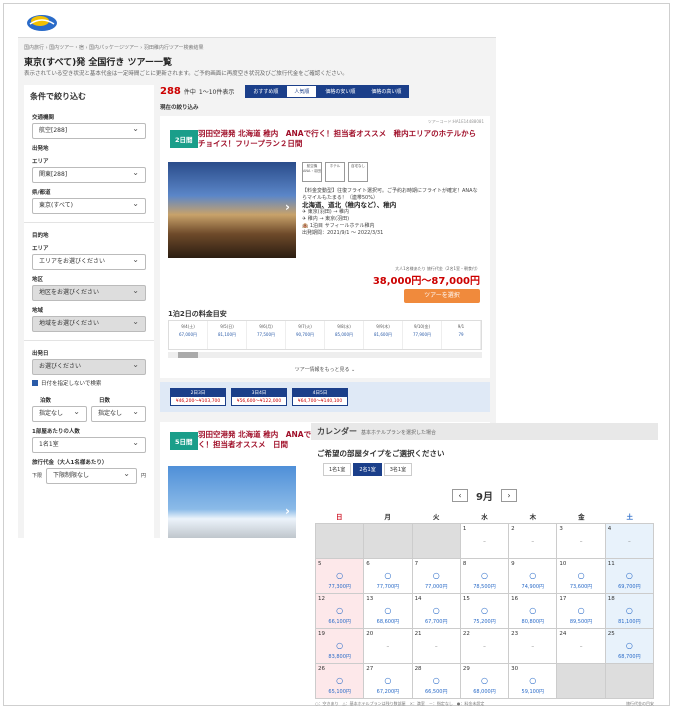  I want to click on duration-option: 2日3日 ¥46,200〜¥103,700, so click(198, 397).